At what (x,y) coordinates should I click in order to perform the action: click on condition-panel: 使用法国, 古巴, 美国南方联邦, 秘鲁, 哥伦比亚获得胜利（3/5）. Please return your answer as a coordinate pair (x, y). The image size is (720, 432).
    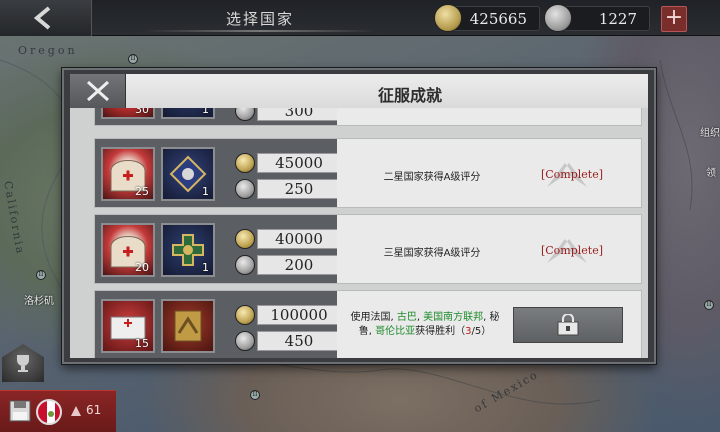
    Looking at the image, I should click on (489, 324).